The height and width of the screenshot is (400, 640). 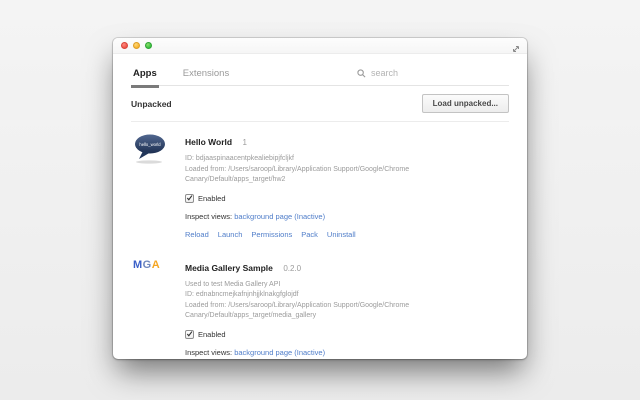 I want to click on app-id: ID: bdjaaspinaacentpkealiebipjfcljkf, so click(x=239, y=158).